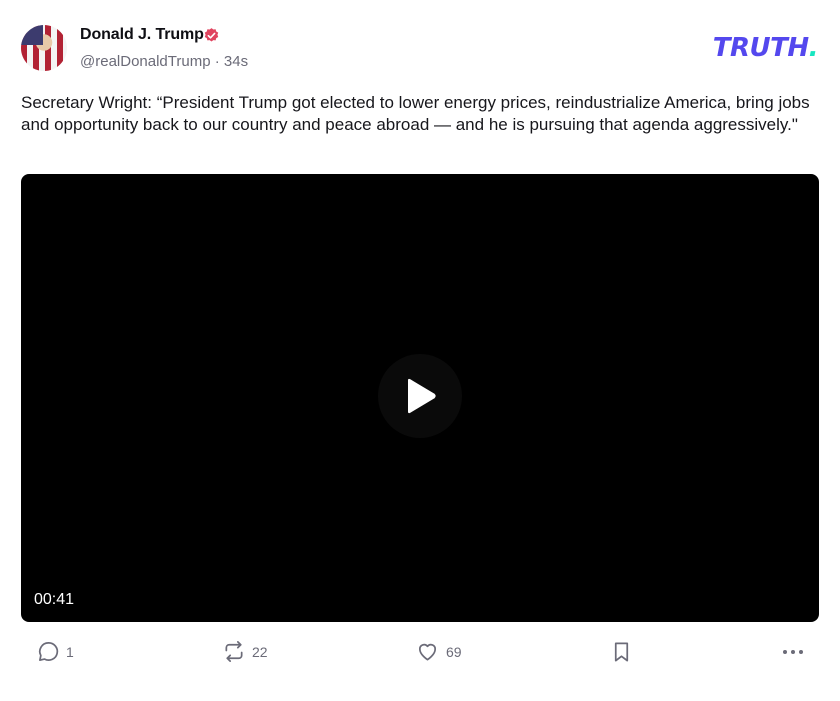 The height and width of the screenshot is (701, 840). What do you see at coordinates (260, 651) in the screenshot?
I see `retruth-count: 22` at bounding box center [260, 651].